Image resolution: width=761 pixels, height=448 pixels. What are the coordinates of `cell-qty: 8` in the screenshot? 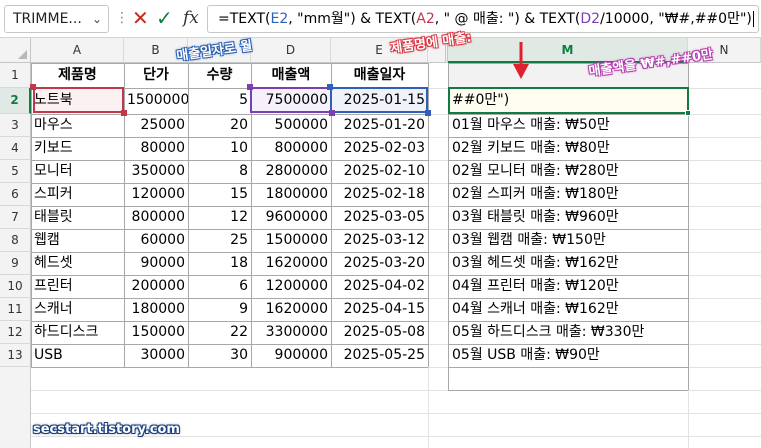 It's located at (219, 171).